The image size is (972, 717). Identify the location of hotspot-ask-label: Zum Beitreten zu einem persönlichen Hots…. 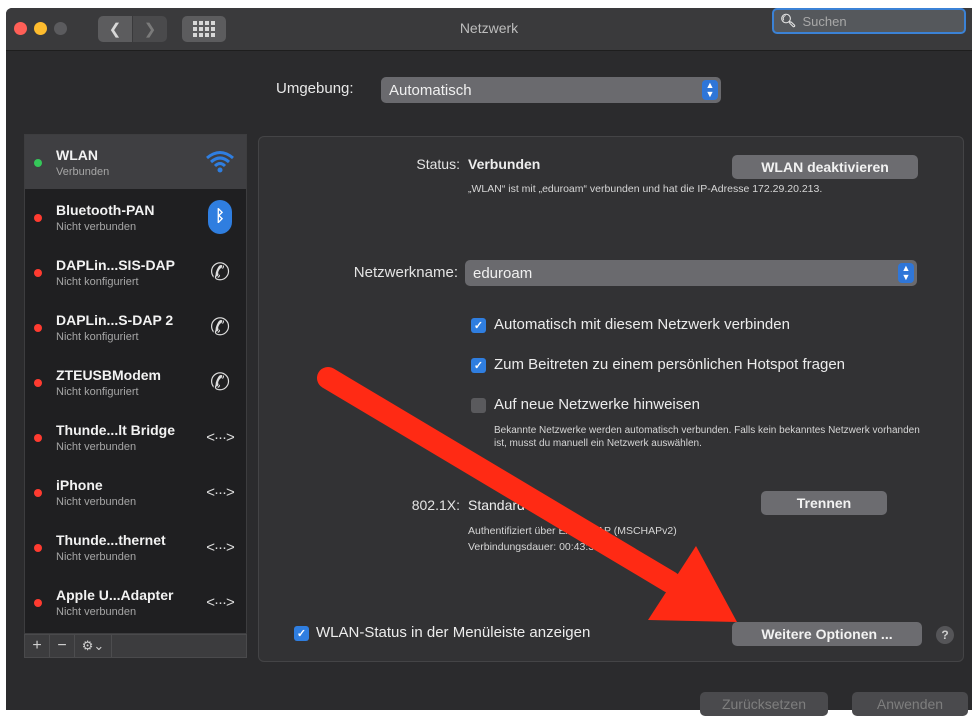
(670, 364).